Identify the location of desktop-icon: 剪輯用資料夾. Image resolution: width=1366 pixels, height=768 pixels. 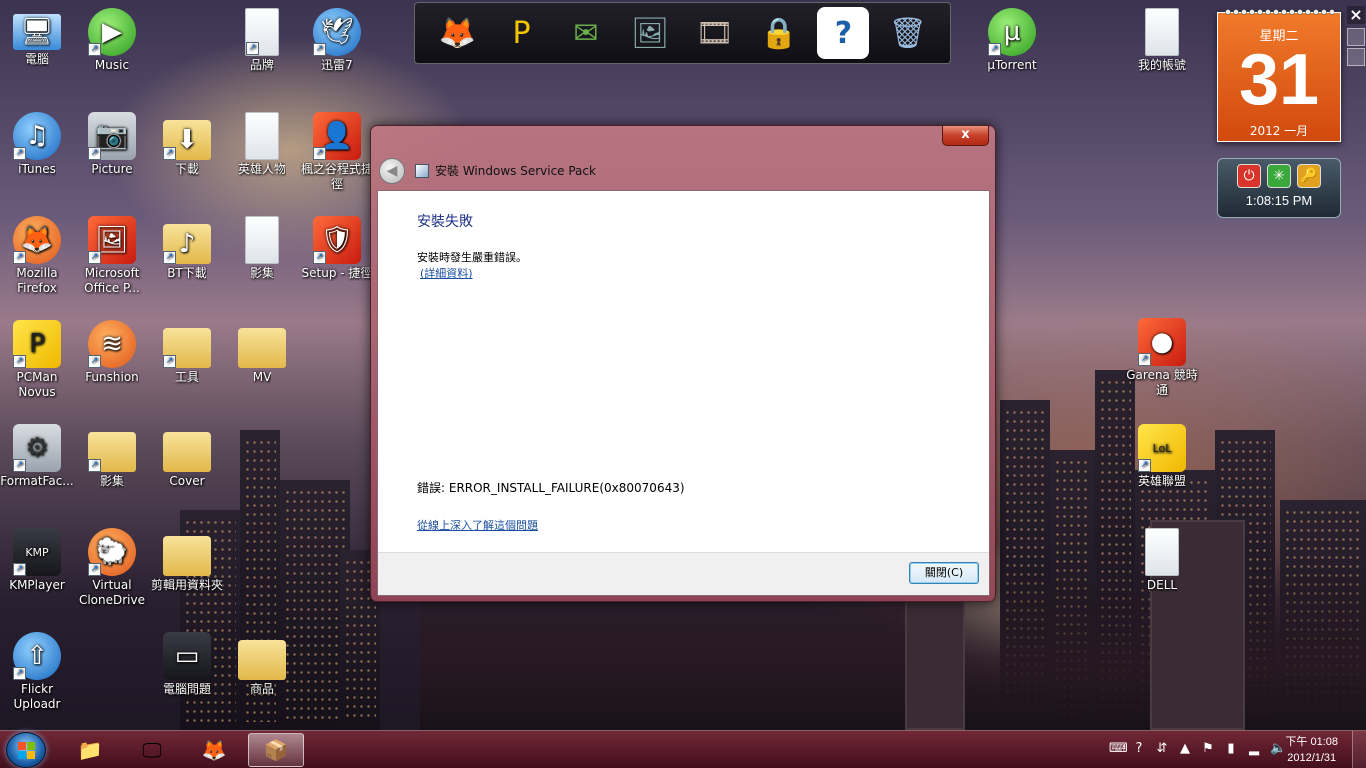
(187, 560).